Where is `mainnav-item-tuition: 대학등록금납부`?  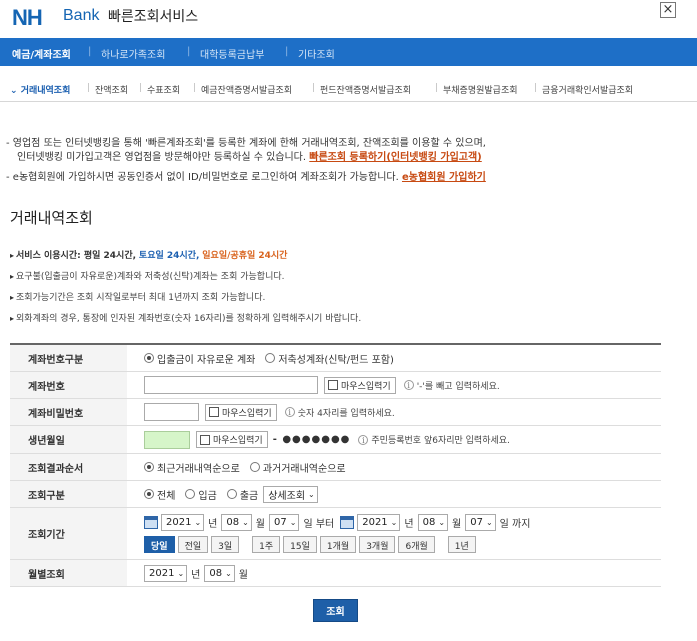 mainnav-item-tuition: 대학등록금납부 is located at coordinates (232, 53).